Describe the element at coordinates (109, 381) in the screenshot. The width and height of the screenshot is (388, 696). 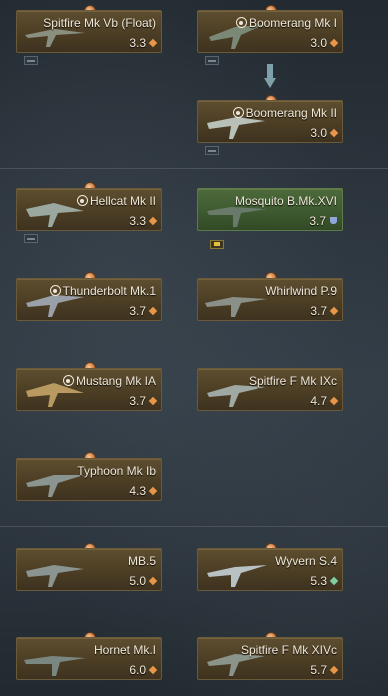
I see `vehicle-name: Mustang Mk IA` at that location.